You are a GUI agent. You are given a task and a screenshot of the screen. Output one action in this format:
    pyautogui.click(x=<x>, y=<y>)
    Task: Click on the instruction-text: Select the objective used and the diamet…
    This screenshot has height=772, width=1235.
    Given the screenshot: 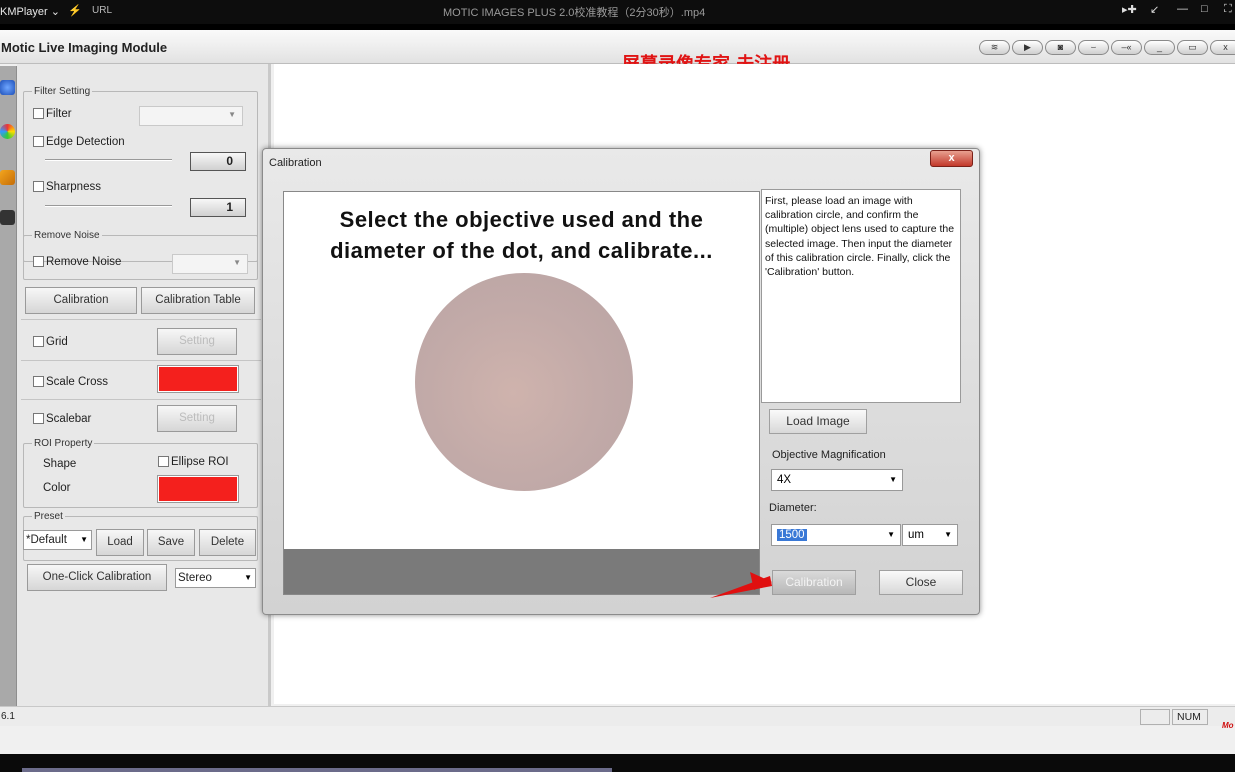 What is the action you would take?
    pyautogui.click(x=521, y=235)
    